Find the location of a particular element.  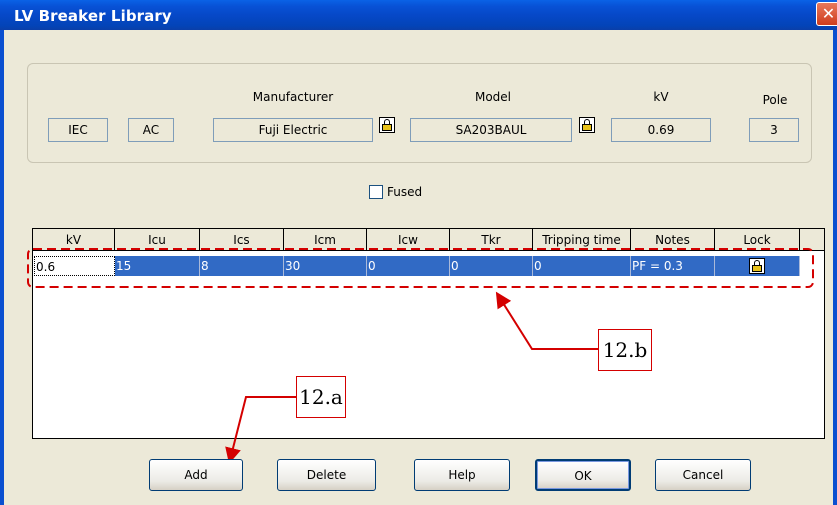

column-header-ics: Ics is located at coordinates (242, 240).